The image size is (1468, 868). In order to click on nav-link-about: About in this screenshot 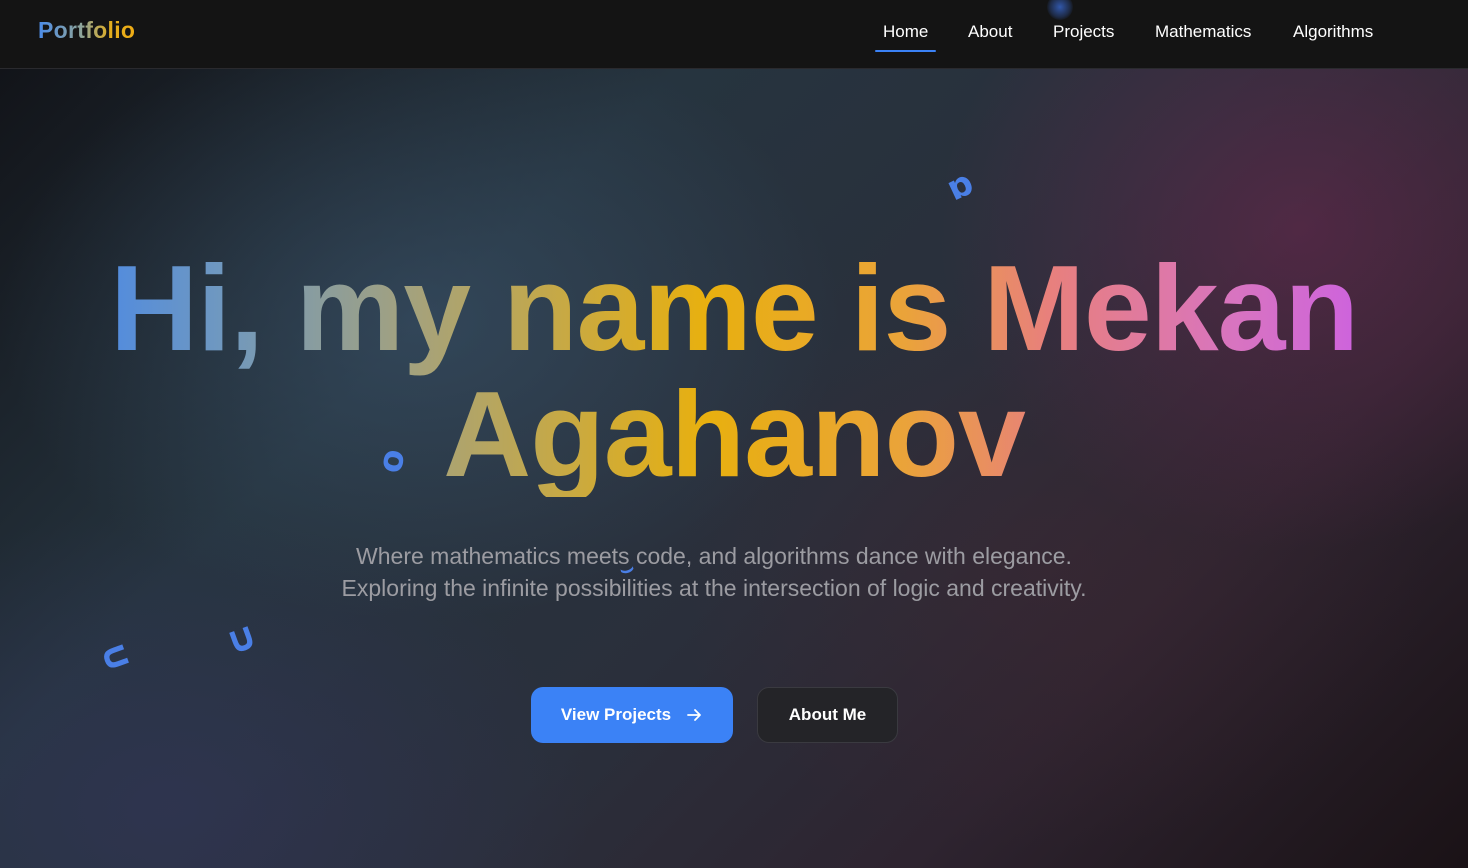, I will do `click(990, 32)`.